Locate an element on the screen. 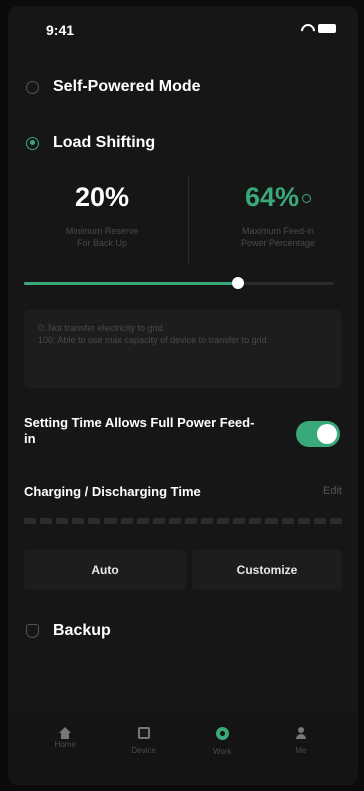 The image size is (364, 791). maximum-feed-in-value: 64% is located at coordinates (278, 197).